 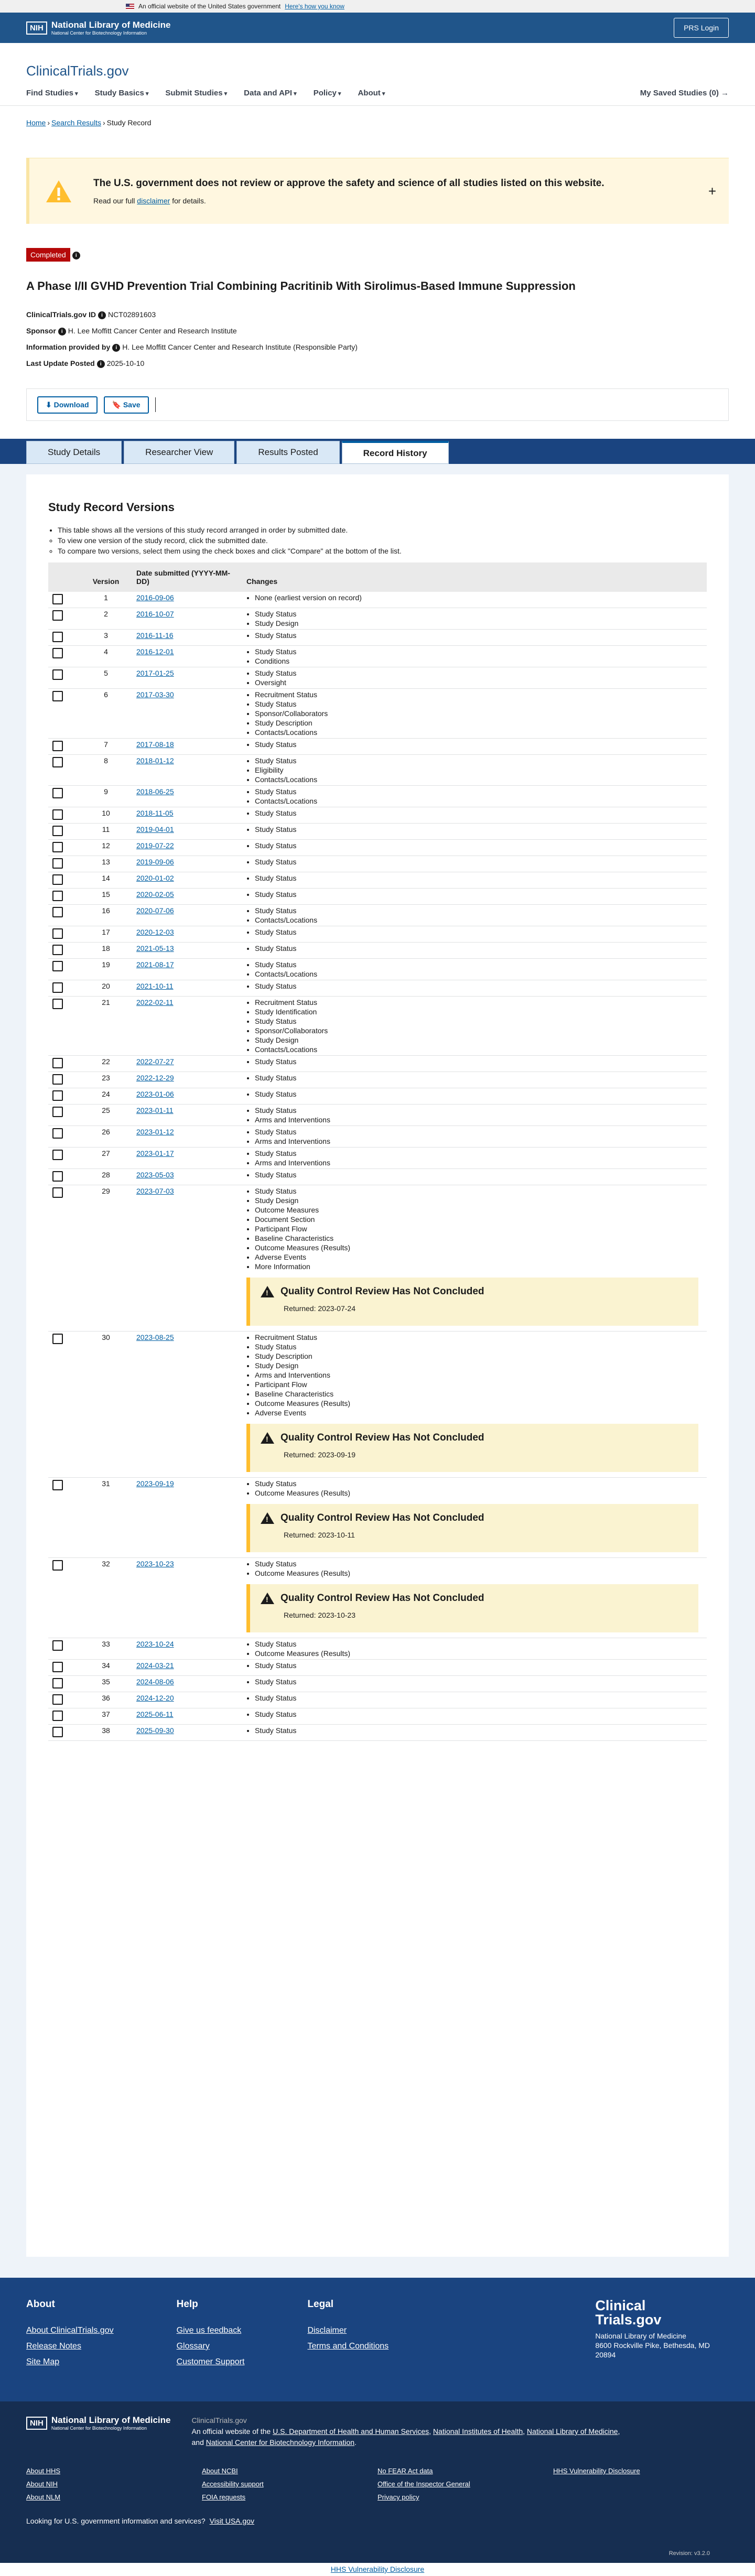 I want to click on id-info-icon: i, so click(x=102, y=315).